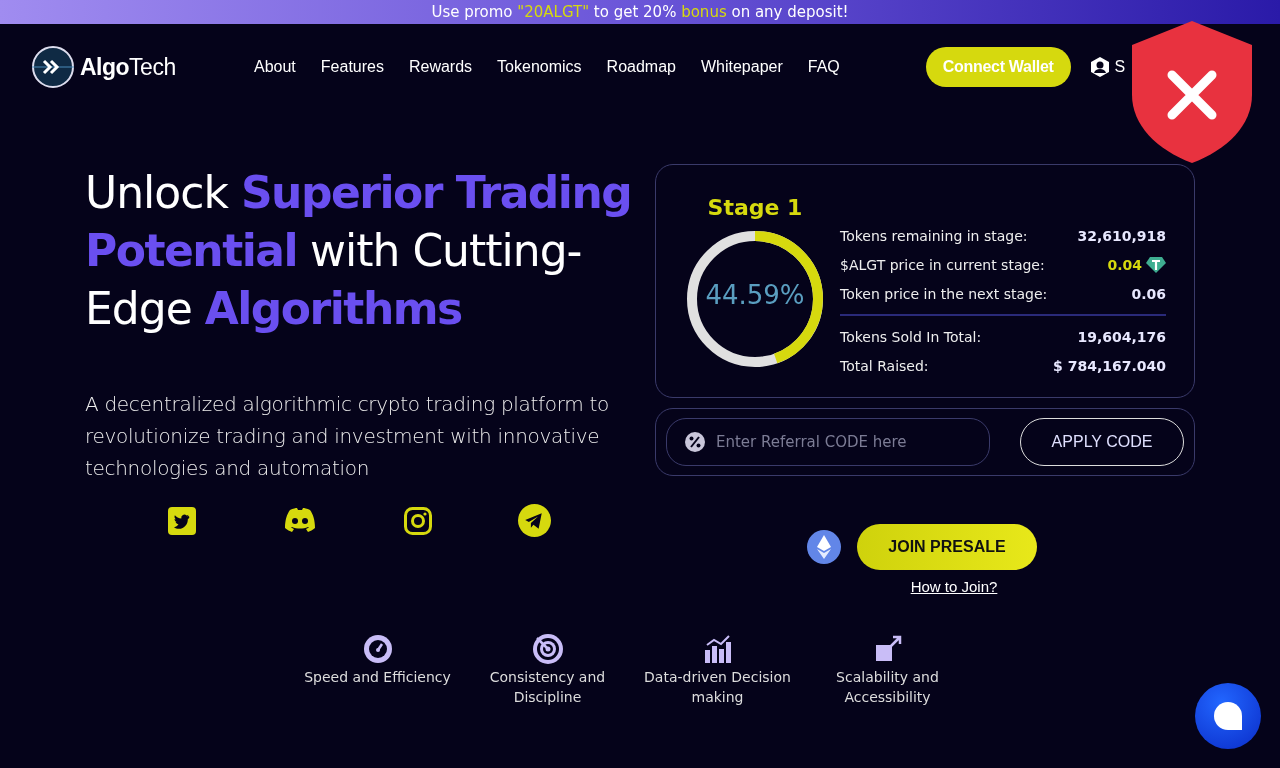  I want to click on how-to-join-link: How to Join?, so click(954, 586).